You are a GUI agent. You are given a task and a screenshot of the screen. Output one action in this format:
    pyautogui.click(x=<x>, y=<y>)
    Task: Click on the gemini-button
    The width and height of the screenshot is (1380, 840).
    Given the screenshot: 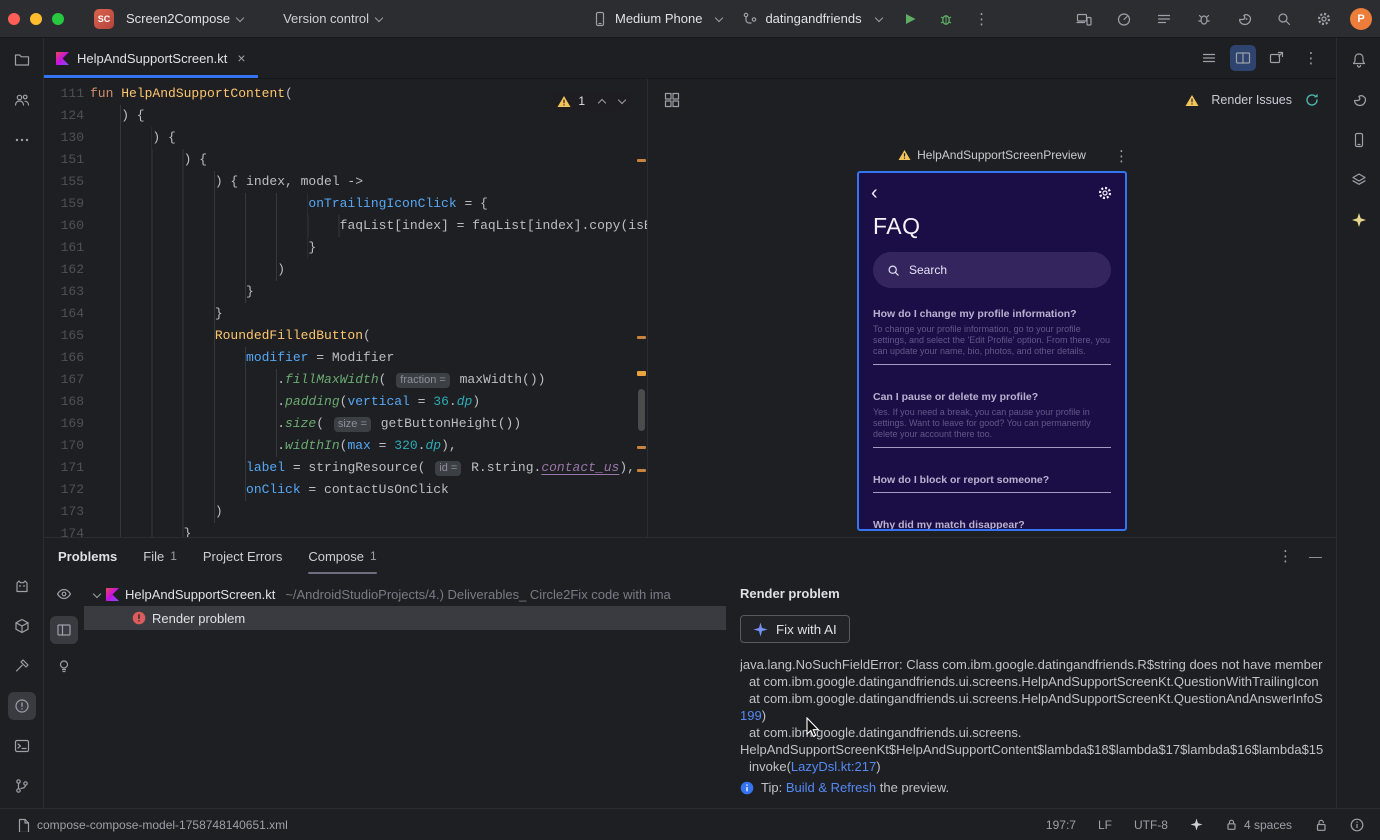 What is the action you would take?
    pyautogui.click(x=1359, y=220)
    